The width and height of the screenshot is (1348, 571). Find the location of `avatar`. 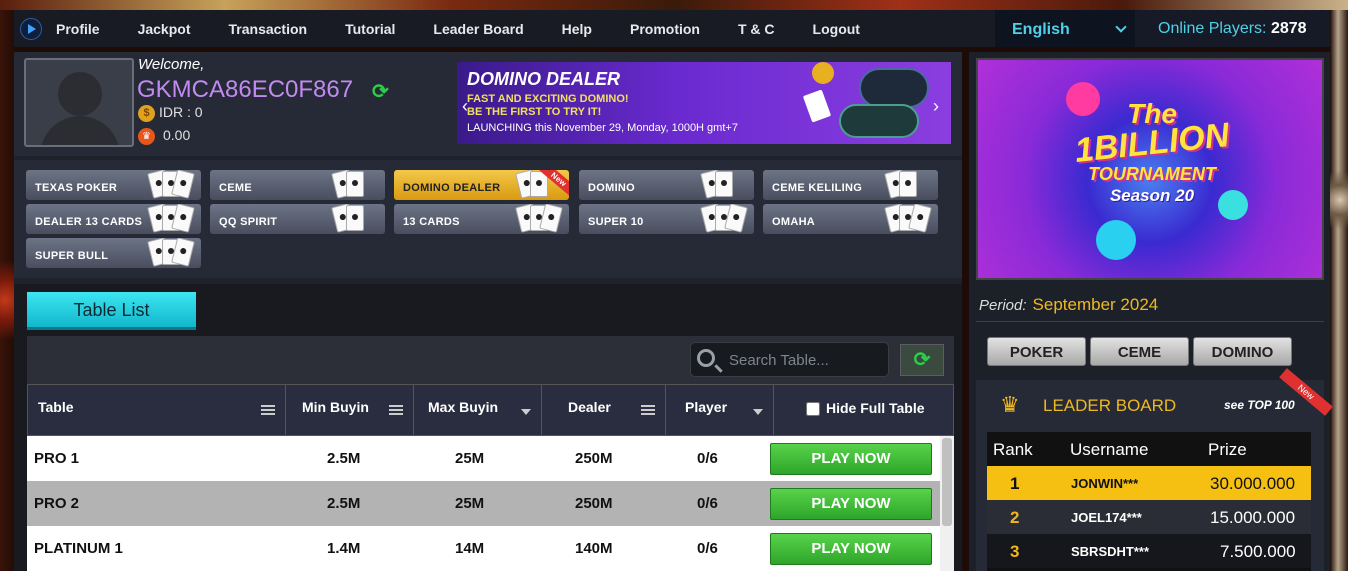

avatar is located at coordinates (79, 102).